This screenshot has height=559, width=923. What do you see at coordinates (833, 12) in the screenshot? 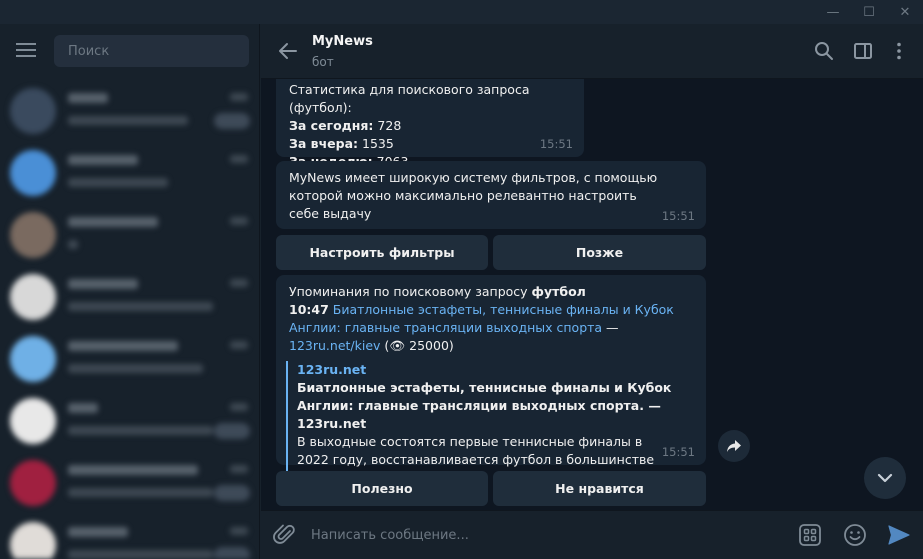
I see `minimize-button: —` at bounding box center [833, 12].